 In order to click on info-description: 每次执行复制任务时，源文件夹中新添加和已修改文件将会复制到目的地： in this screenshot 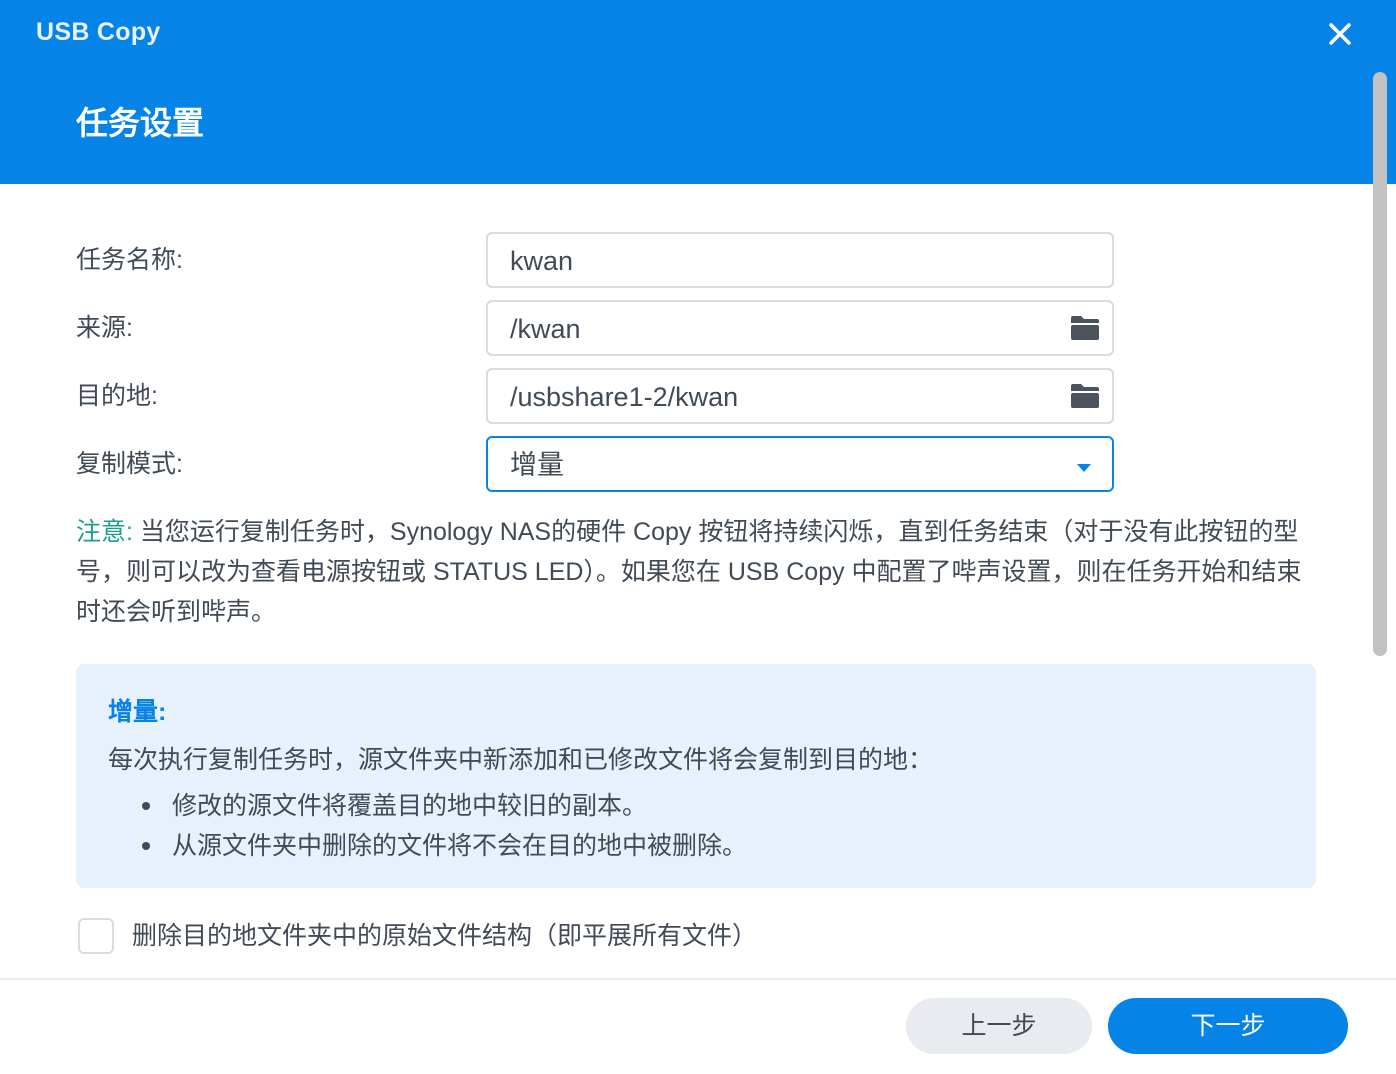, I will do `click(521, 760)`.